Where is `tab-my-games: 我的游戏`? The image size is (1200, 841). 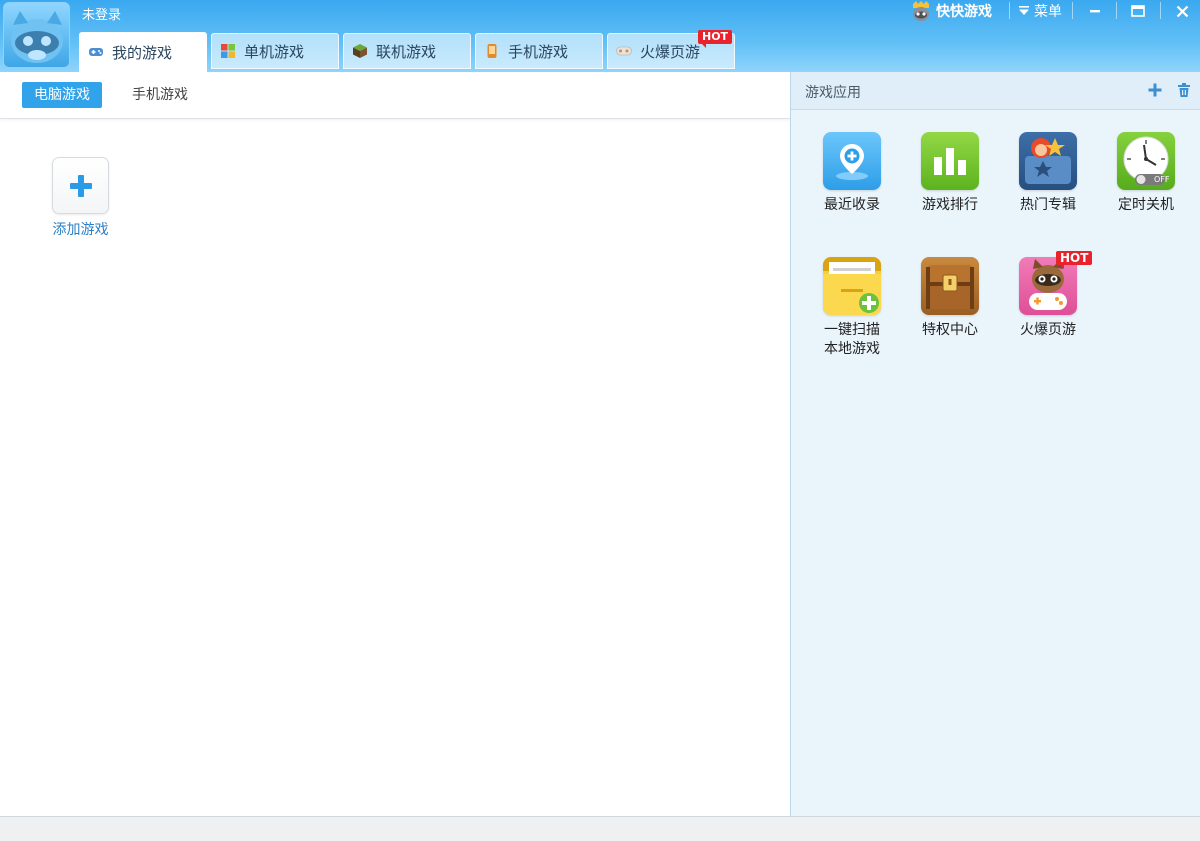
tab-my-games: 我的游戏 is located at coordinates (143, 52).